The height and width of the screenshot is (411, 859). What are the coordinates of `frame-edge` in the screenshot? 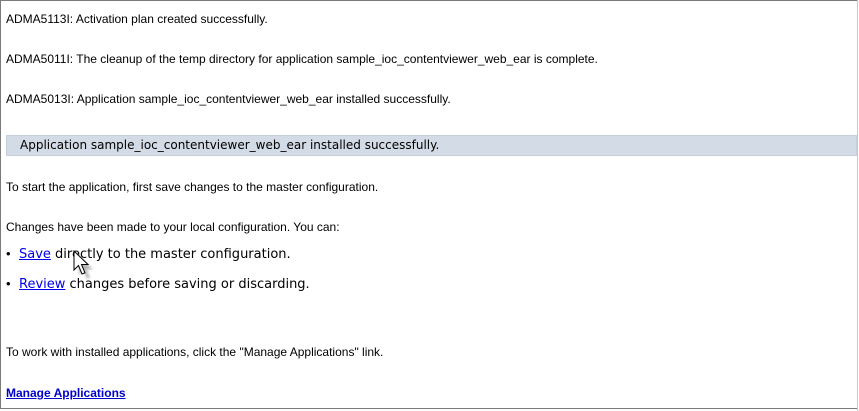 It's located at (857, 205).